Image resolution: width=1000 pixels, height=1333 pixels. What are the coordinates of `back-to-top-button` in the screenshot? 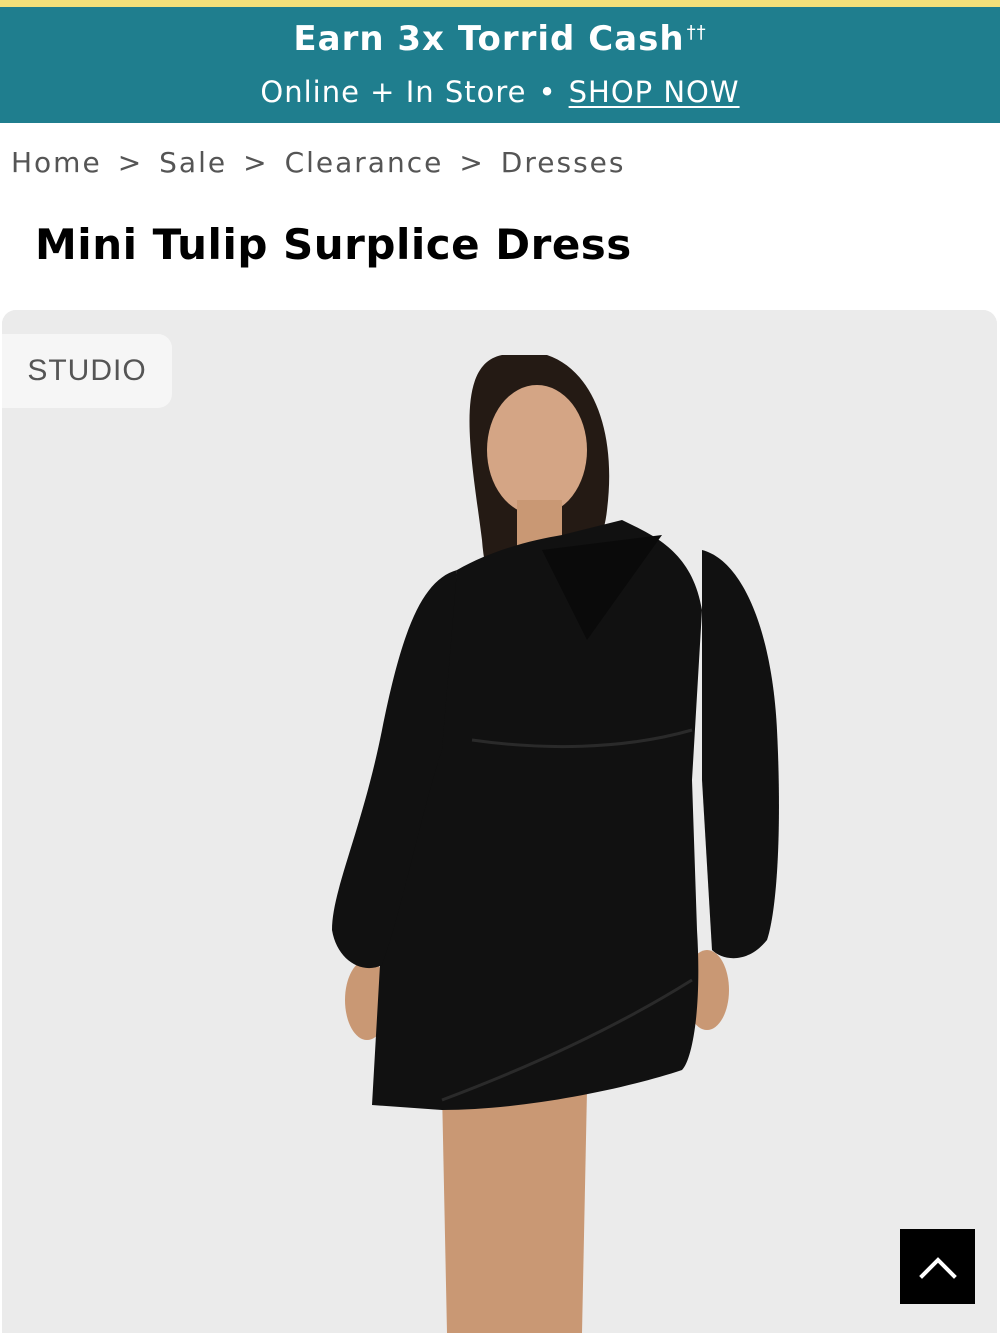 It's located at (937, 1266).